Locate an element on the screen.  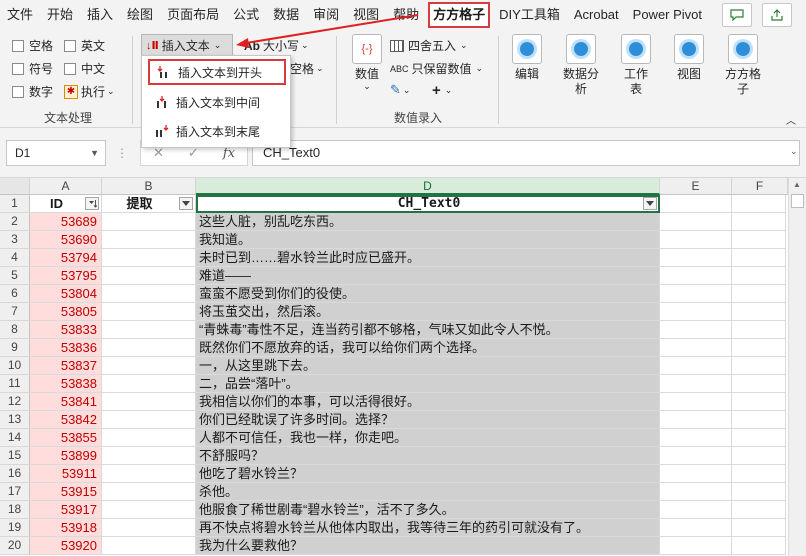
worksheet-button: 工作表 is located at coordinates (636, 65).